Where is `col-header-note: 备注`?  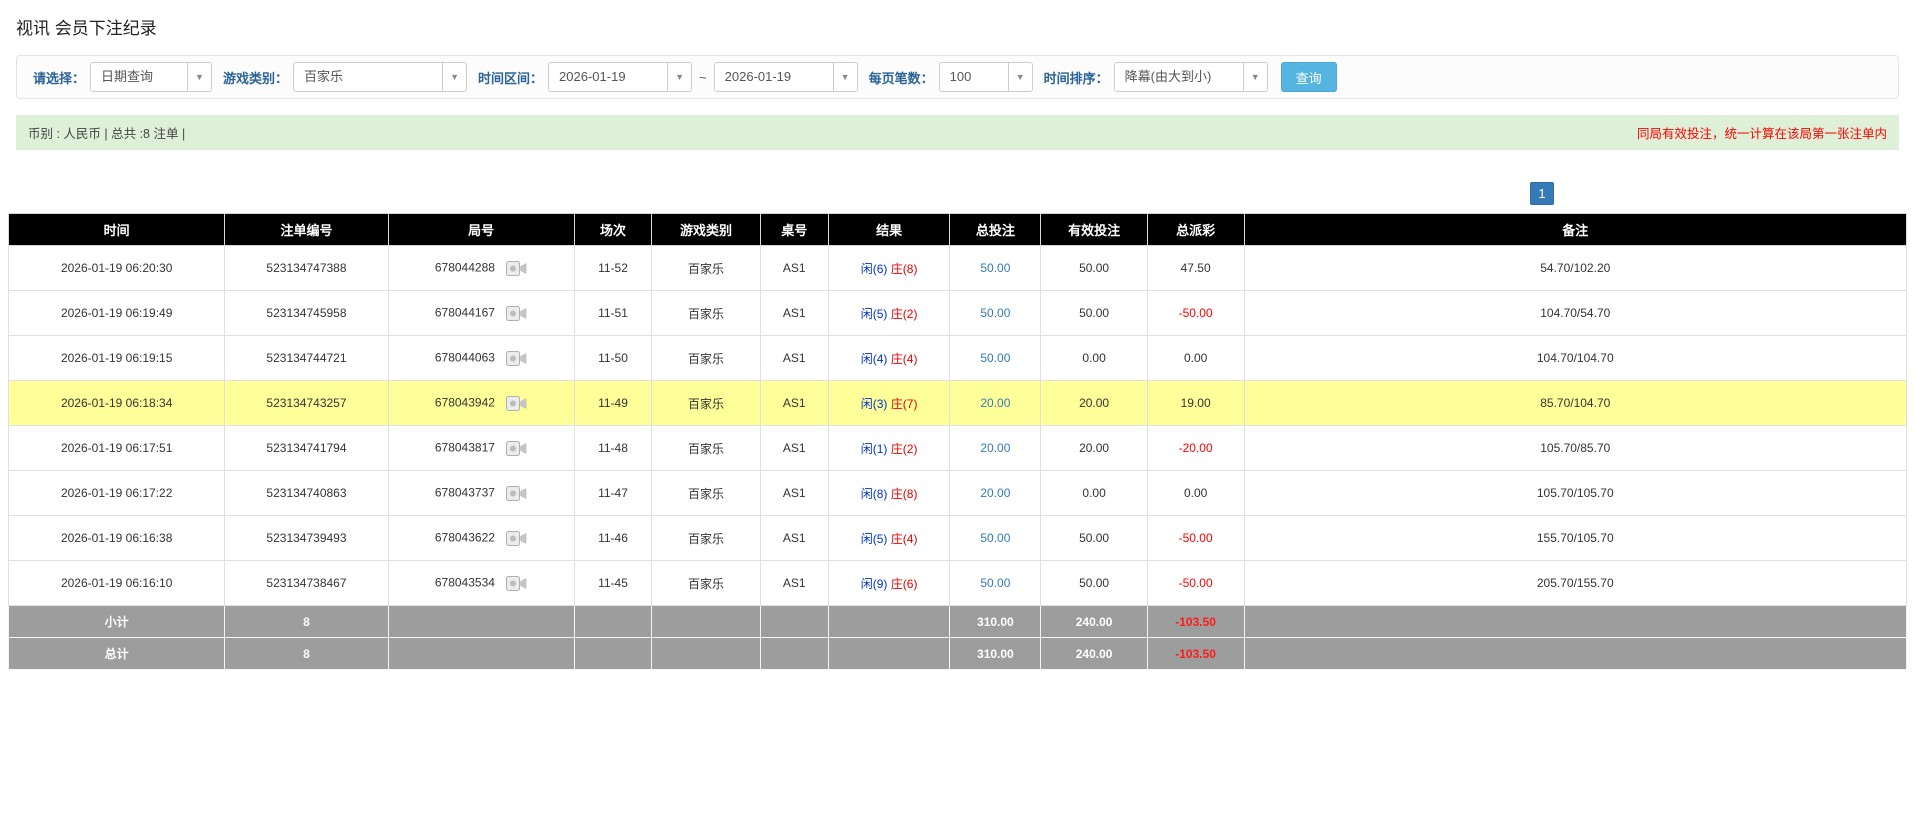 col-header-note: 备注 is located at coordinates (1575, 229).